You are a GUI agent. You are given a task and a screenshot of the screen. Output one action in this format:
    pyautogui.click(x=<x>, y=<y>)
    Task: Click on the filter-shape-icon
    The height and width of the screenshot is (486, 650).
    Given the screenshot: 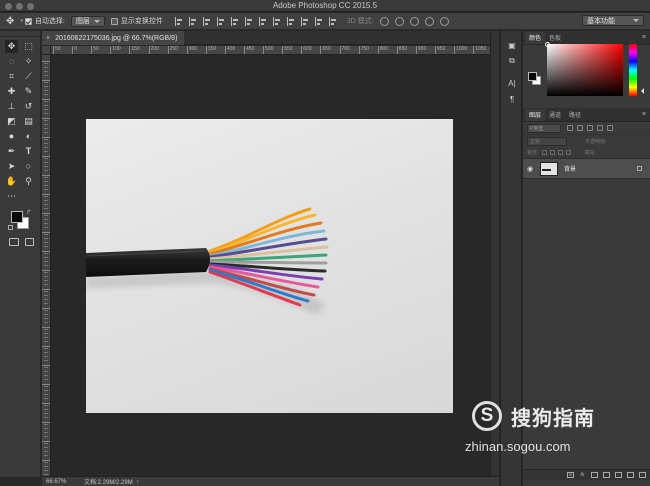 What is the action you would take?
    pyautogui.click(x=600, y=128)
    